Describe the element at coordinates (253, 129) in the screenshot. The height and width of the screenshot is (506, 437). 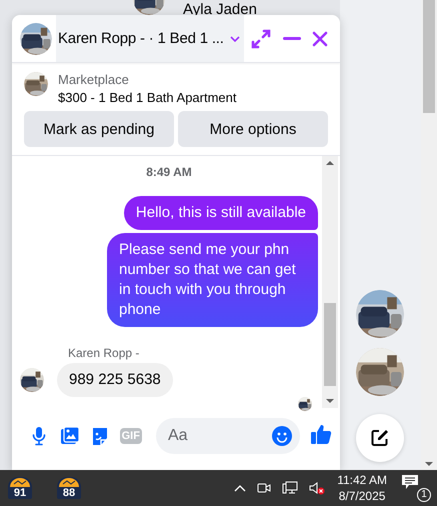
I see `action-button: More options` at that location.